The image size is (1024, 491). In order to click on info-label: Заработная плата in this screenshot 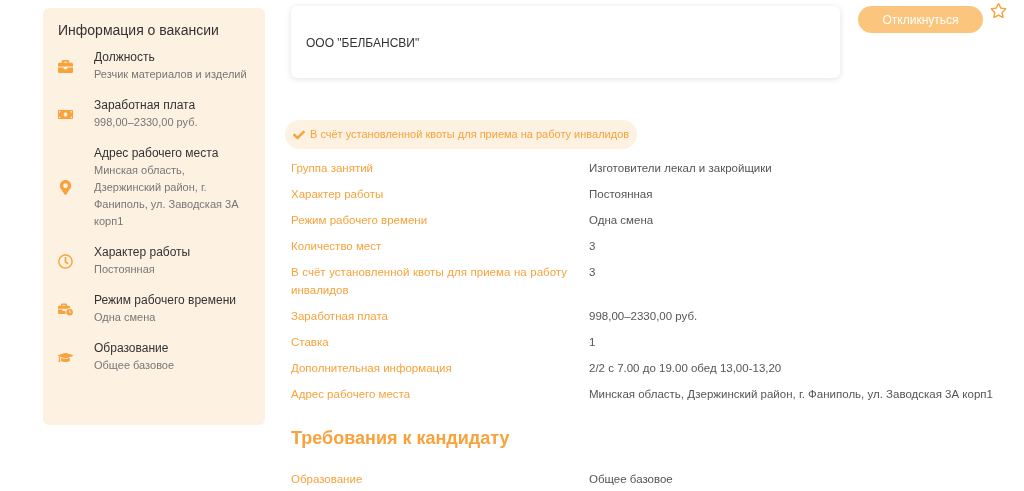, I will do `click(145, 105)`.